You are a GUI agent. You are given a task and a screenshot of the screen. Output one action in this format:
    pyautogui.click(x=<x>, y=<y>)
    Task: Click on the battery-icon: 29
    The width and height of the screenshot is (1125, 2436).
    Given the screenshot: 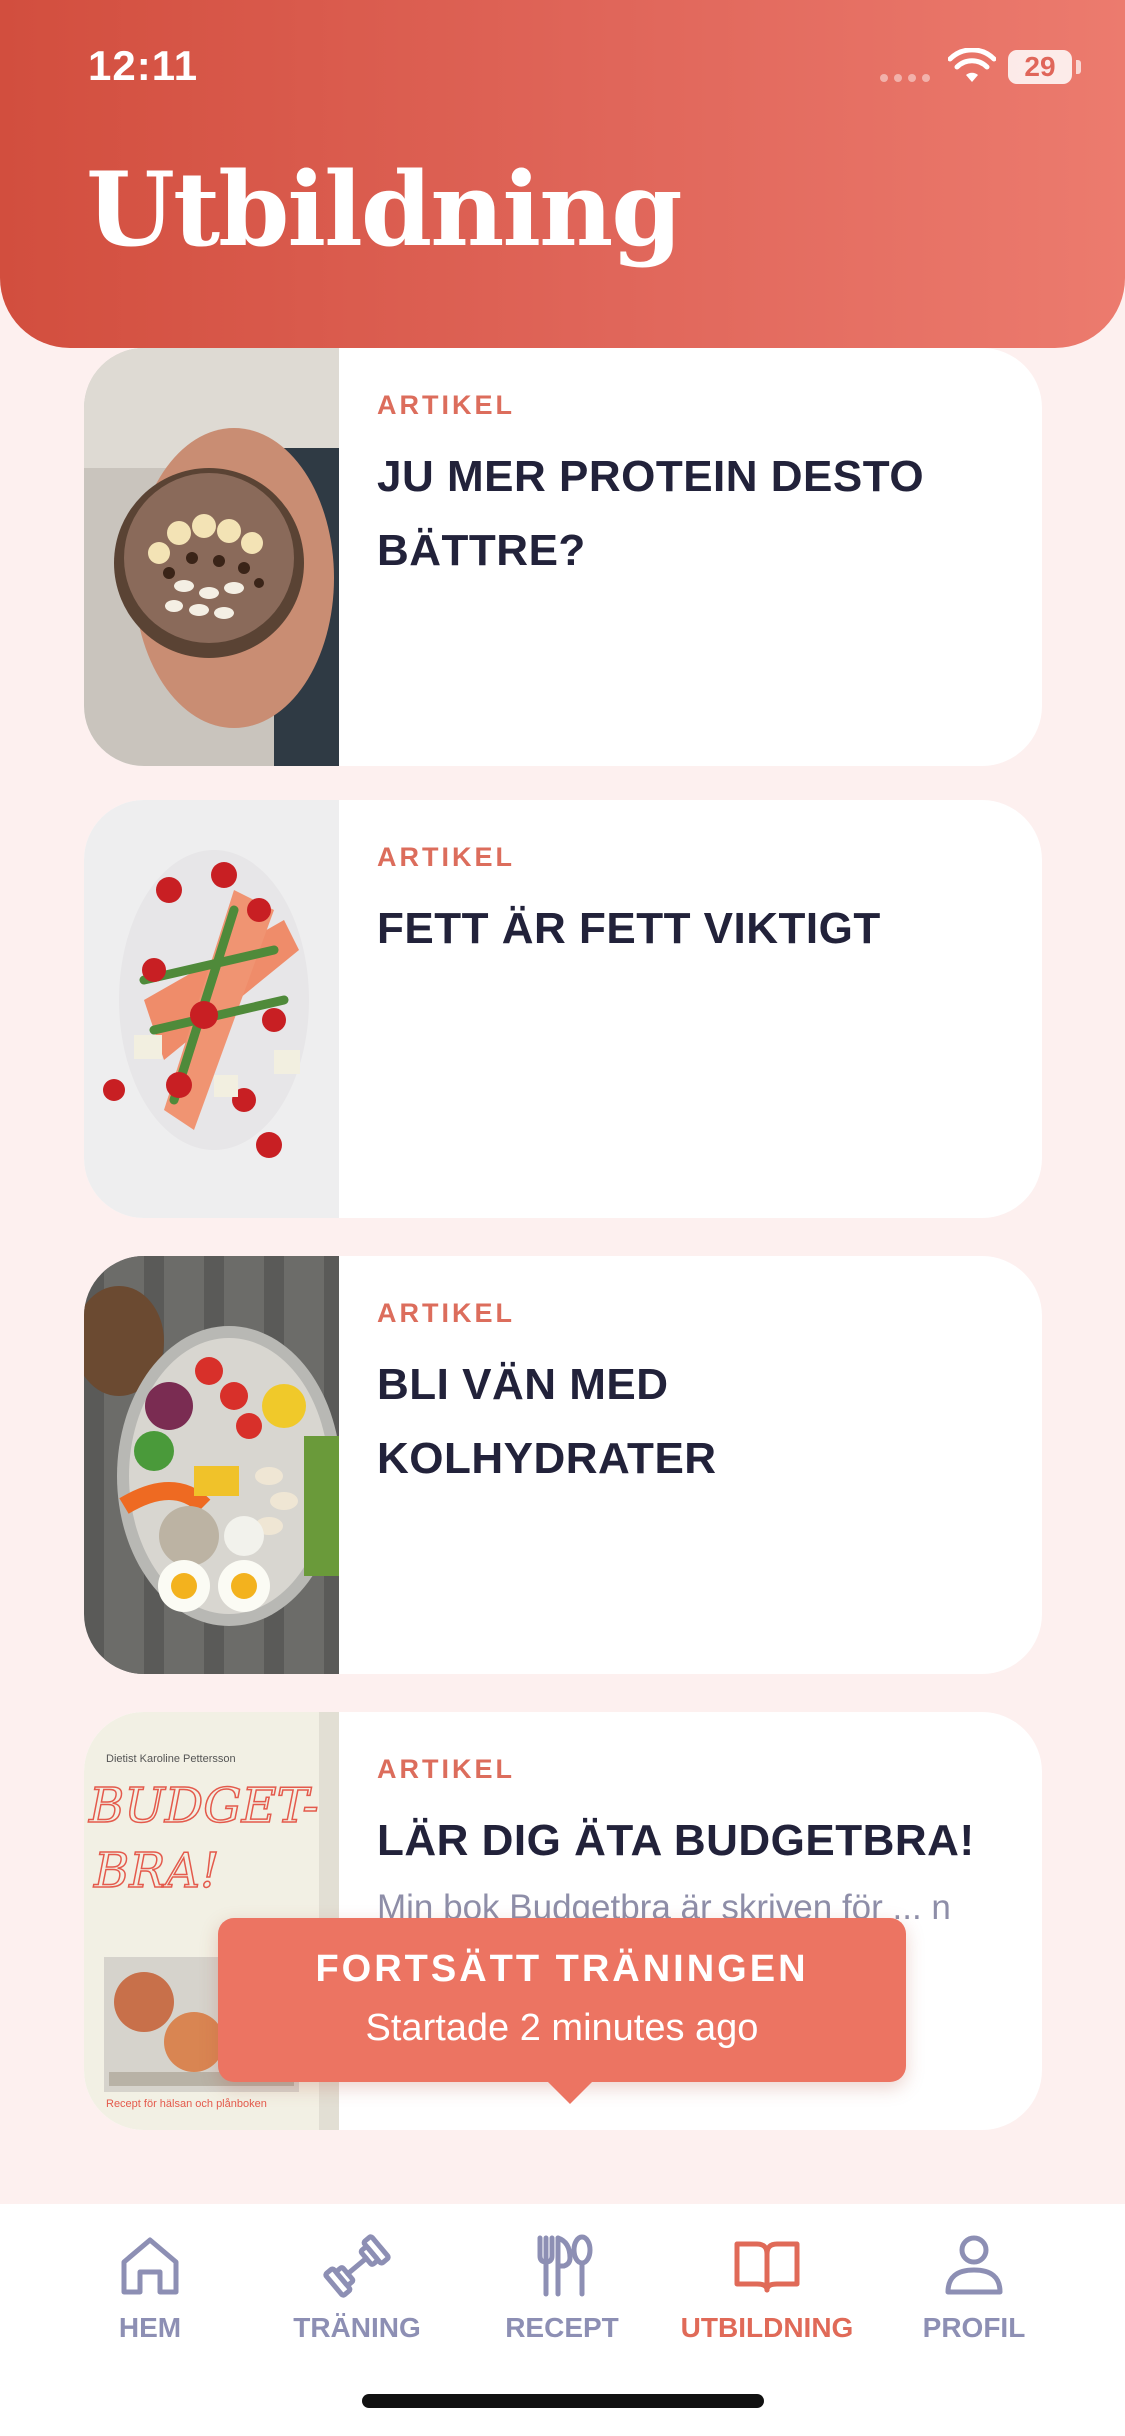 What is the action you would take?
    pyautogui.click(x=1040, y=67)
    